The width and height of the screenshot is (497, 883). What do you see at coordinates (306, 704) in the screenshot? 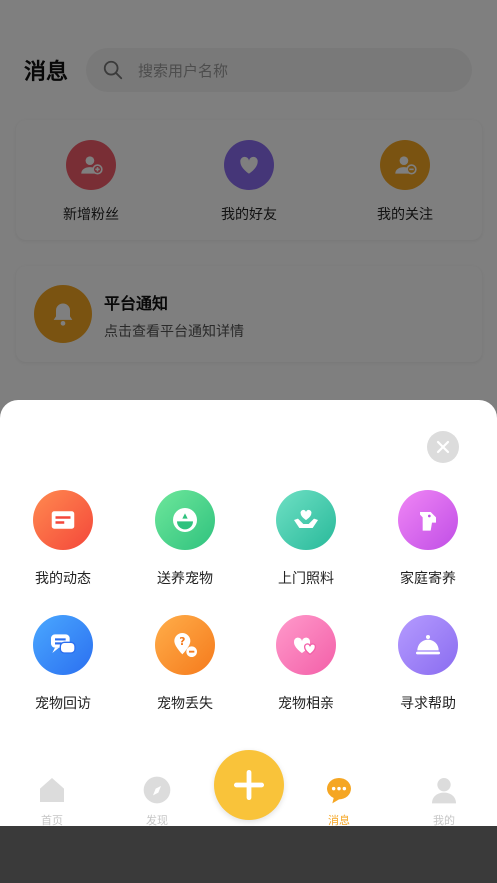
I see `sheet-item-label: 宠物相亲` at bounding box center [306, 704].